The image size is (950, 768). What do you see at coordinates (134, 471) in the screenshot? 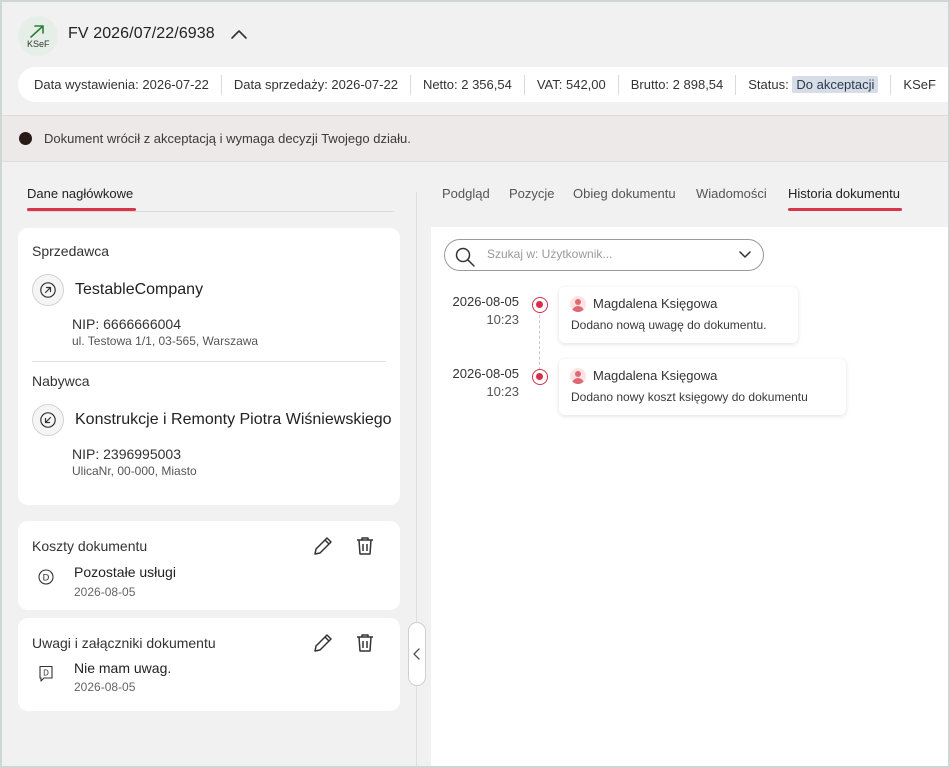
I see `buyer-address: UlicaNr, 00-000, Miasto` at bounding box center [134, 471].